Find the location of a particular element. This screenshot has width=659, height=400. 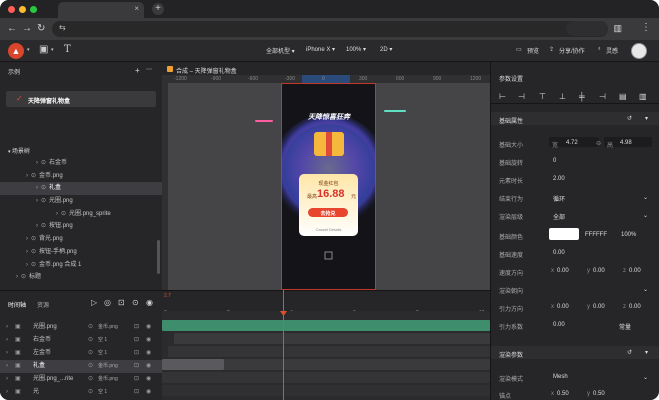

tree-item: › ⊙ 按钮-手柄.png is located at coordinates (81, 252).